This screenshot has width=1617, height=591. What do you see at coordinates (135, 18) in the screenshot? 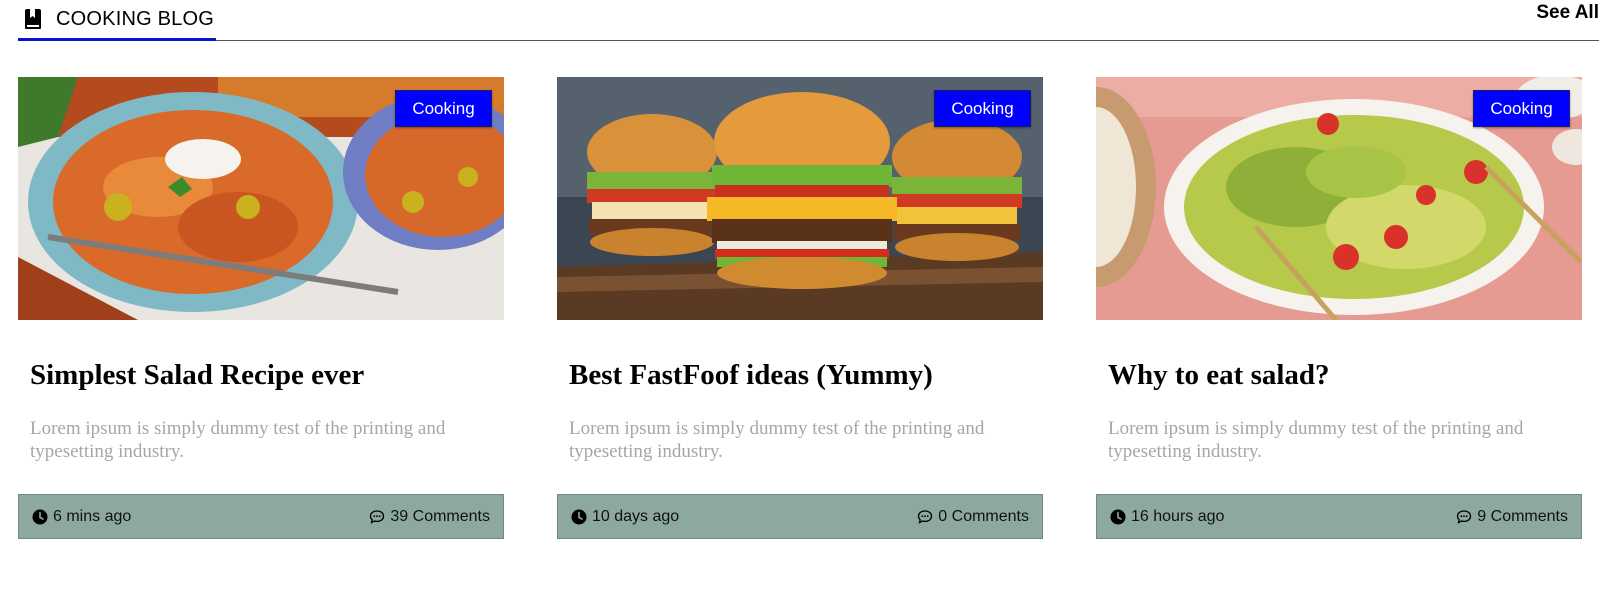
I see `section-title: COOKING BLOG` at bounding box center [135, 18].